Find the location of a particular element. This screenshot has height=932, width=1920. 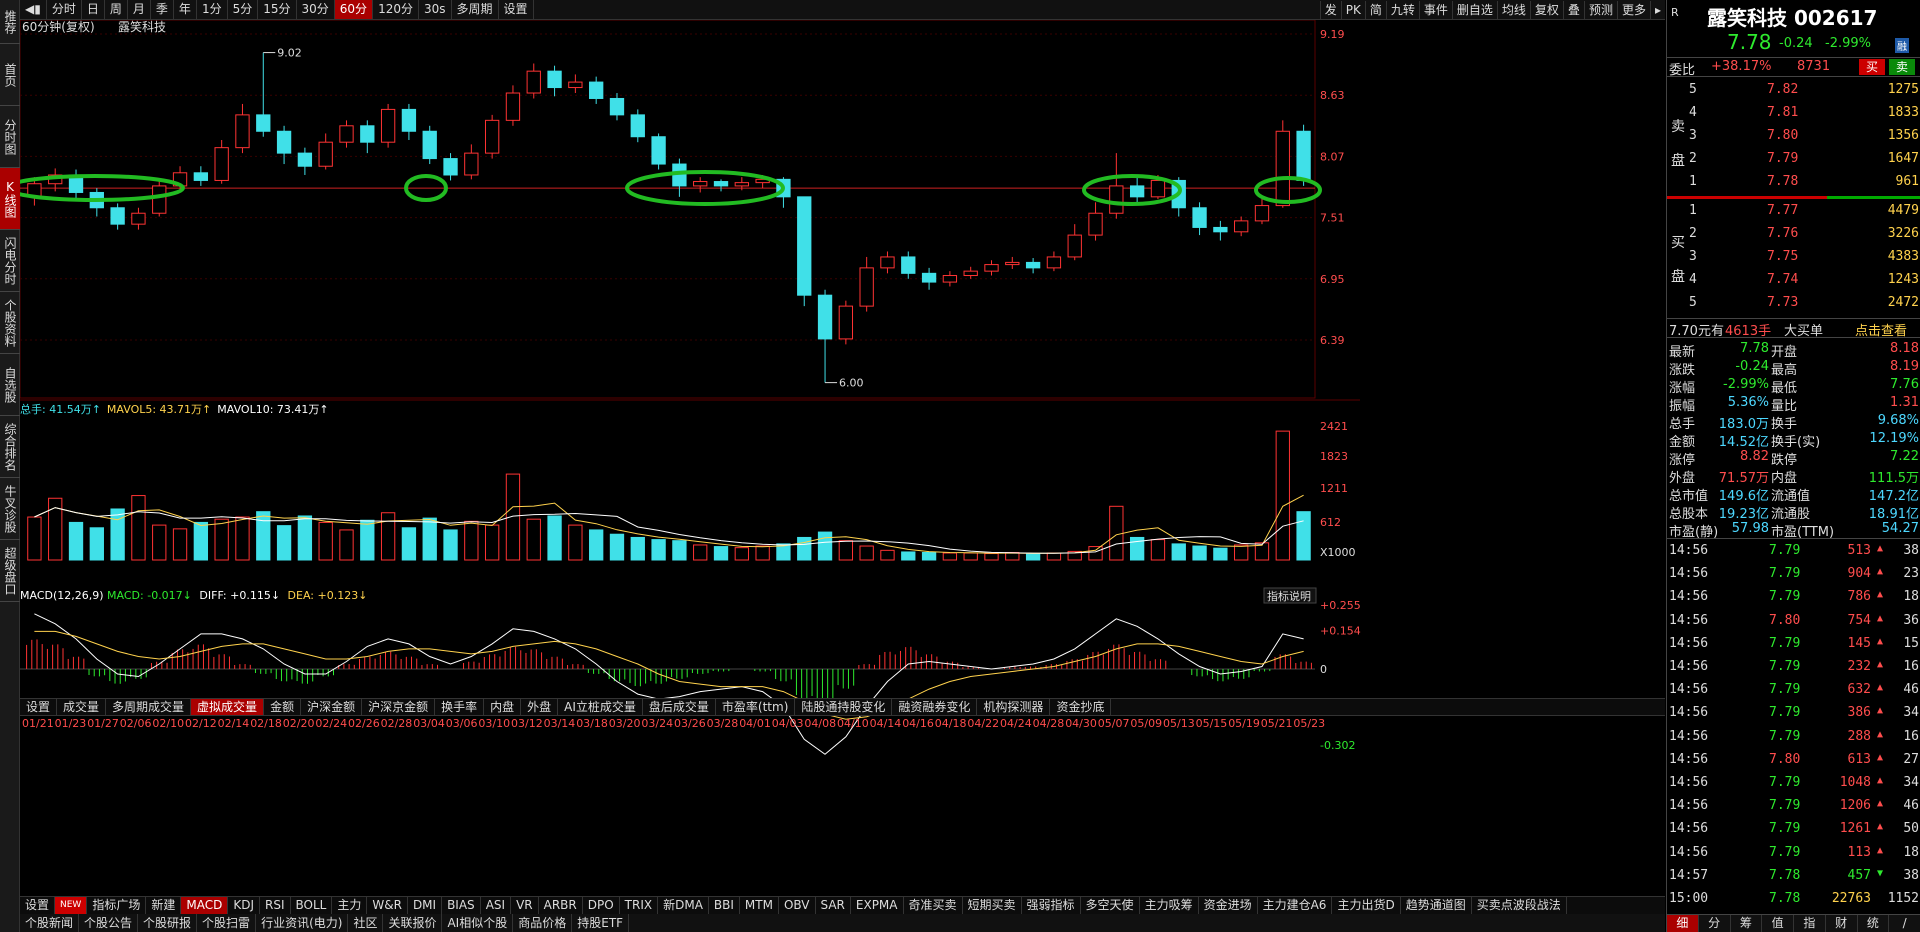

bottom-tab-28: 资金进场 is located at coordinates (1228, 905).